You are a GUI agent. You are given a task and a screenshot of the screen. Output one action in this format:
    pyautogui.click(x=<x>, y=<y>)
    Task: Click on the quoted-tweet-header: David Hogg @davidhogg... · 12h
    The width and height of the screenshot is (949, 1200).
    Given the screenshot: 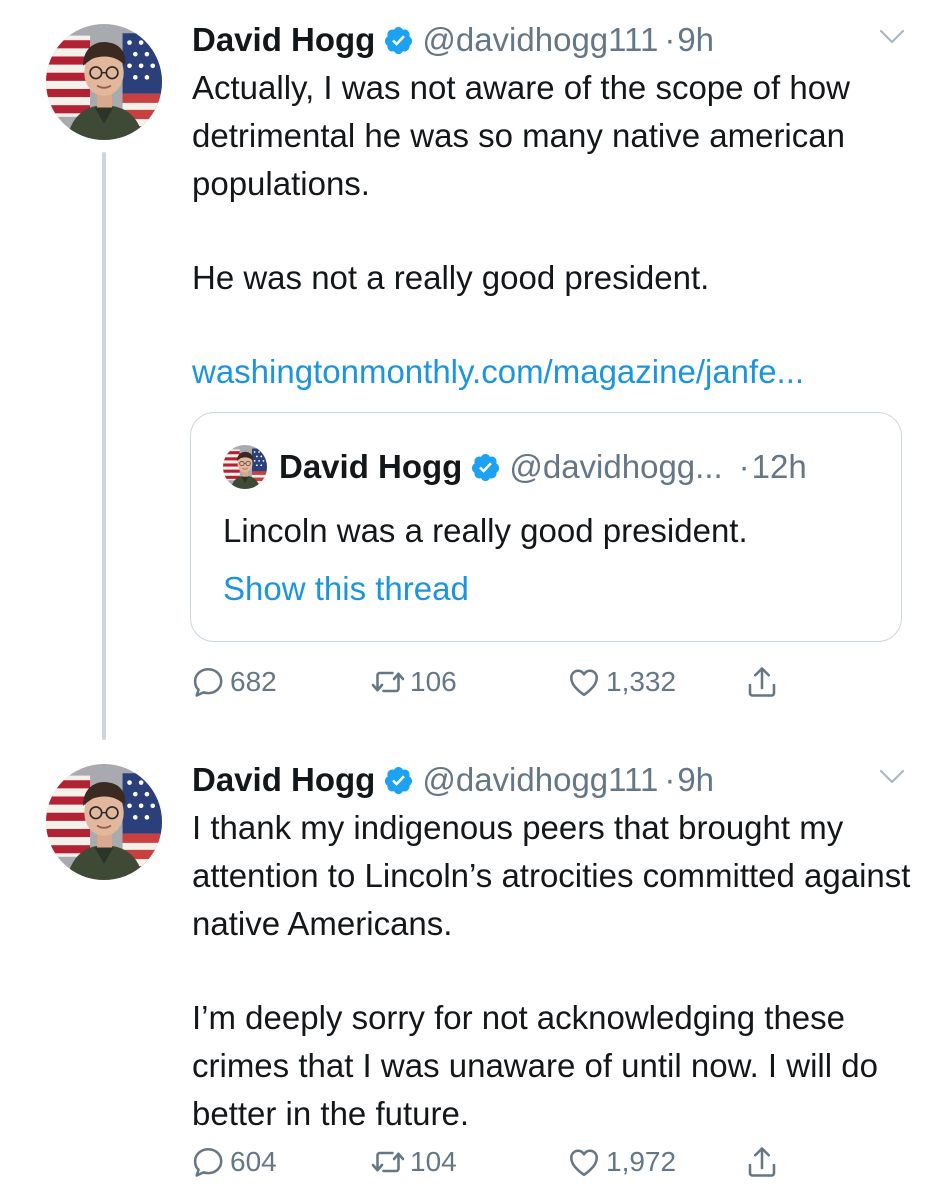 What is the action you would take?
    pyautogui.click(x=515, y=467)
    